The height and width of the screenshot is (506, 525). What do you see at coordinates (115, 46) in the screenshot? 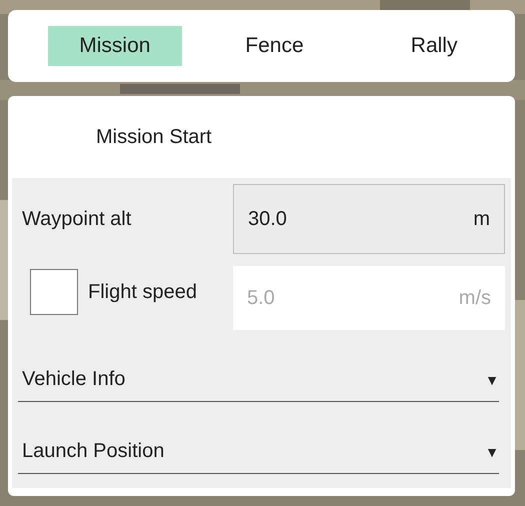
I see `tab: Mission` at bounding box center [115, 46].